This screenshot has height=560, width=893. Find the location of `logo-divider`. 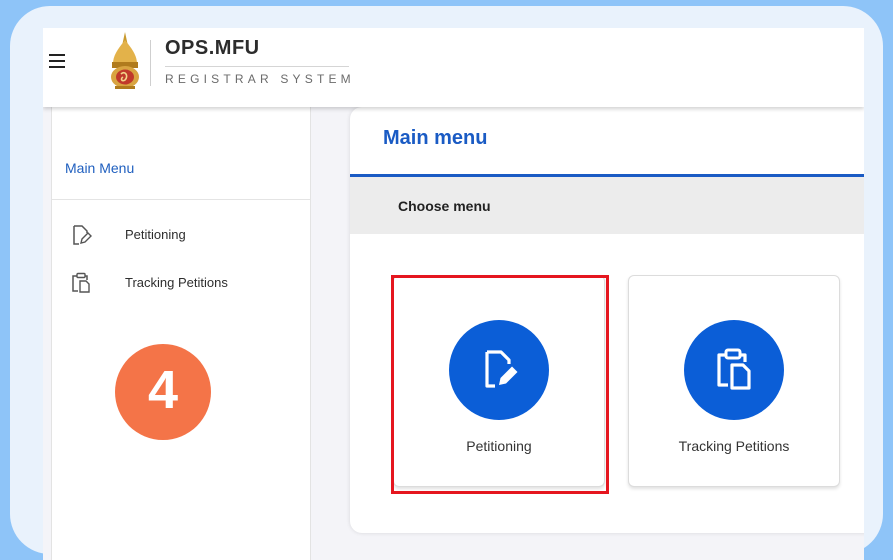

logo-divider is located at coordinates (150, 63).